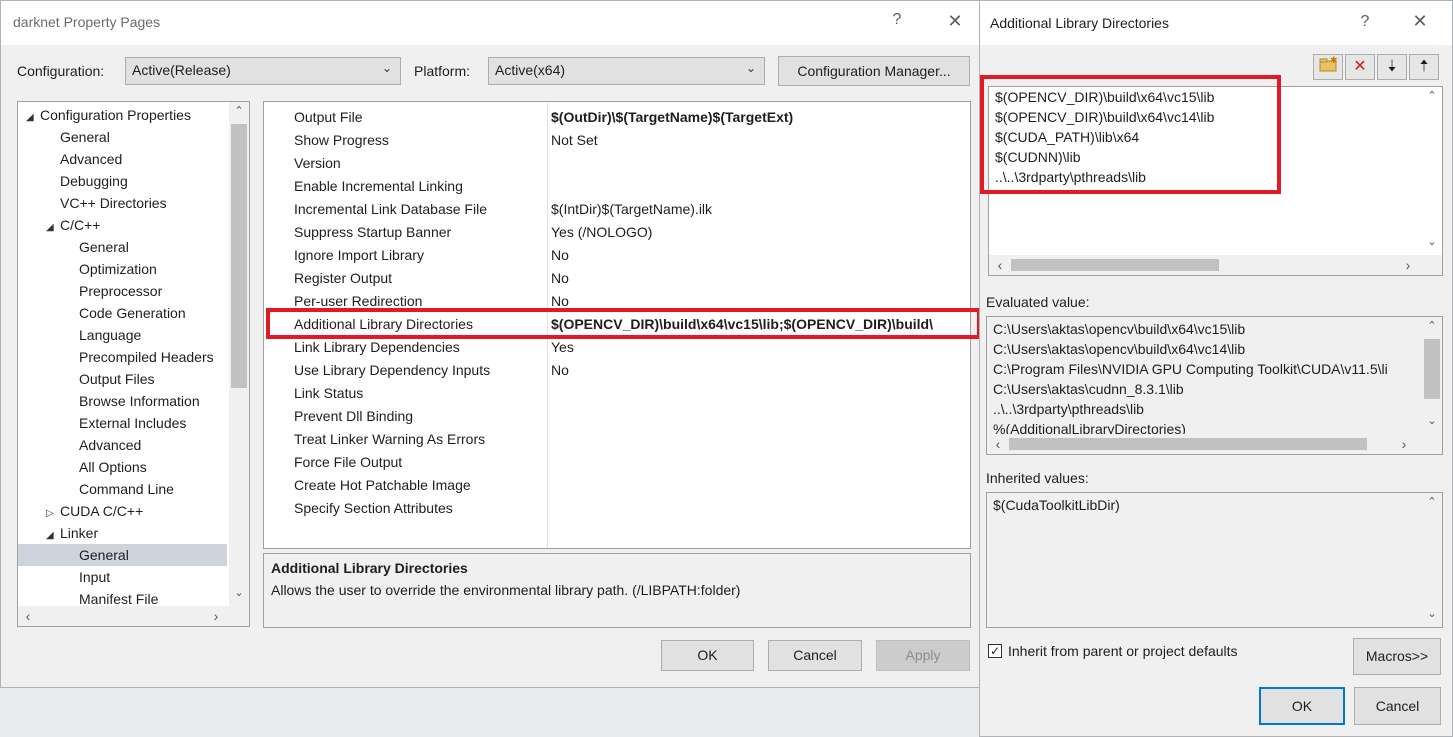 This screenshot has width=1453, height=737. I want to click on tree-item: ◢ Configuration Properties, so click(122, 115).